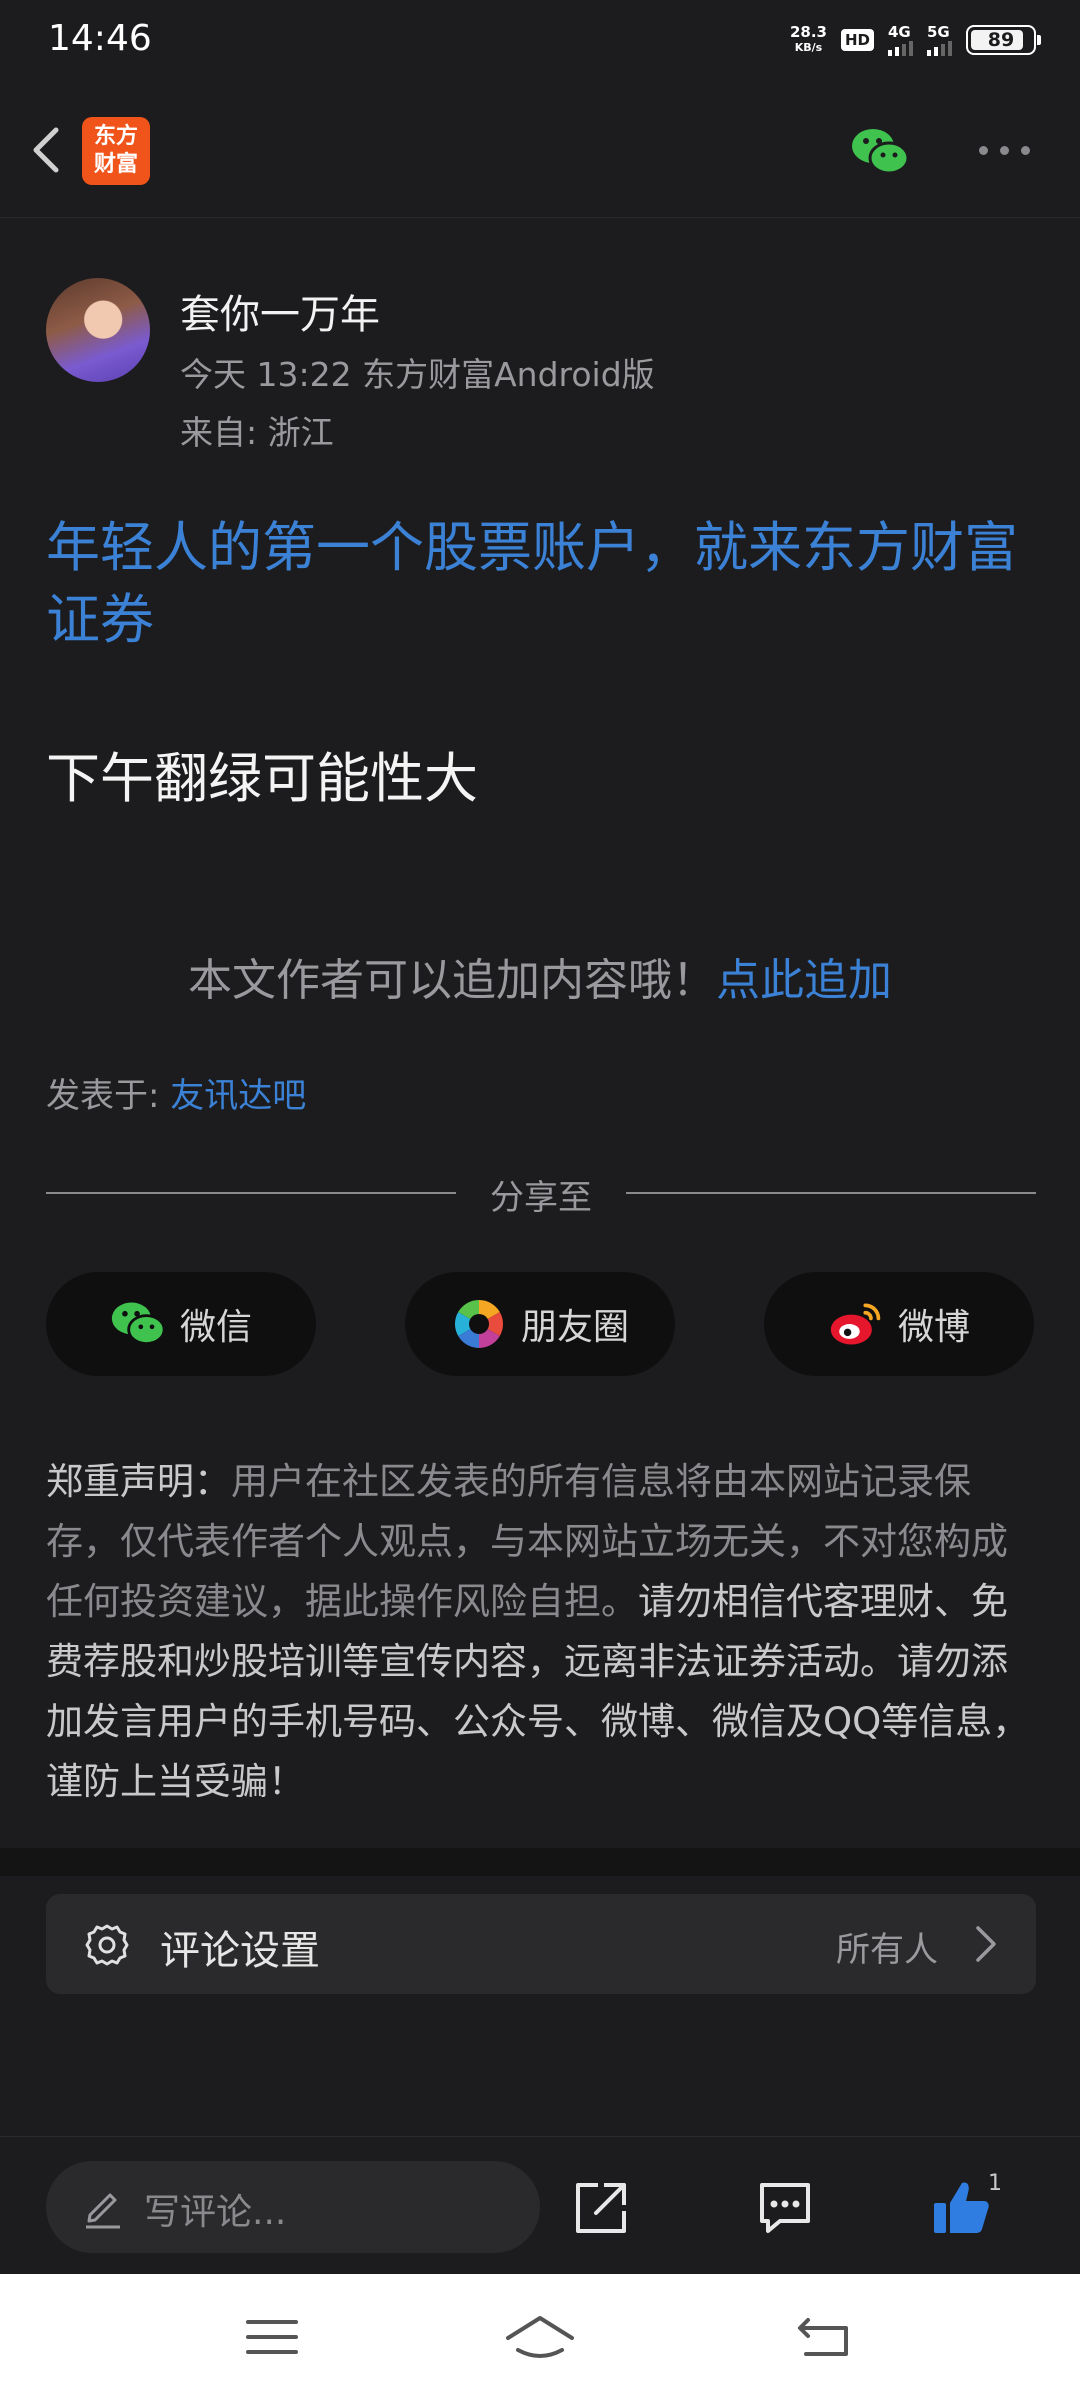  What do you see at coordinates (540, 154) in the screenshot?
I see `app-header: 东方 财富` at bounding box center [540, 154].